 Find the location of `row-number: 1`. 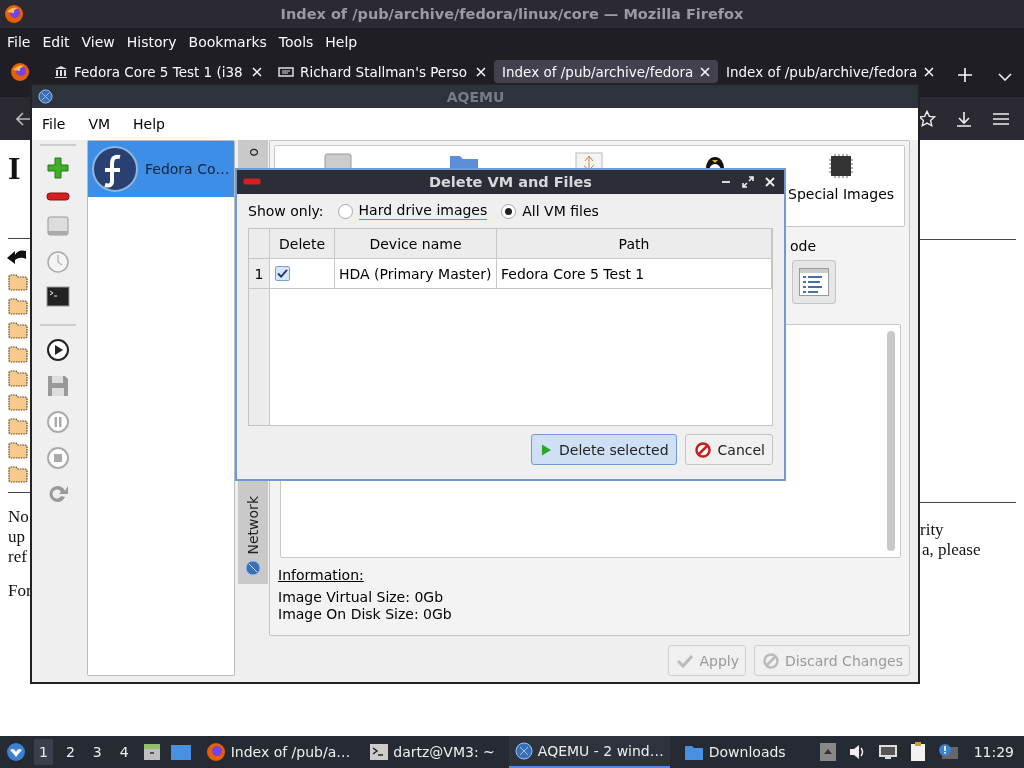

row-number: 1 is located at coordinates (259, 273).